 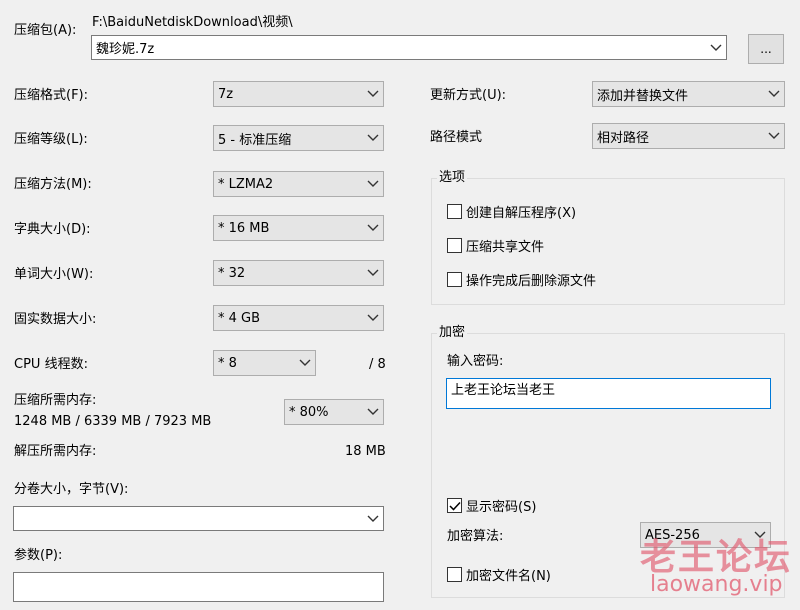 I want to click on format-value: 7z, so click(x=226, y=94).